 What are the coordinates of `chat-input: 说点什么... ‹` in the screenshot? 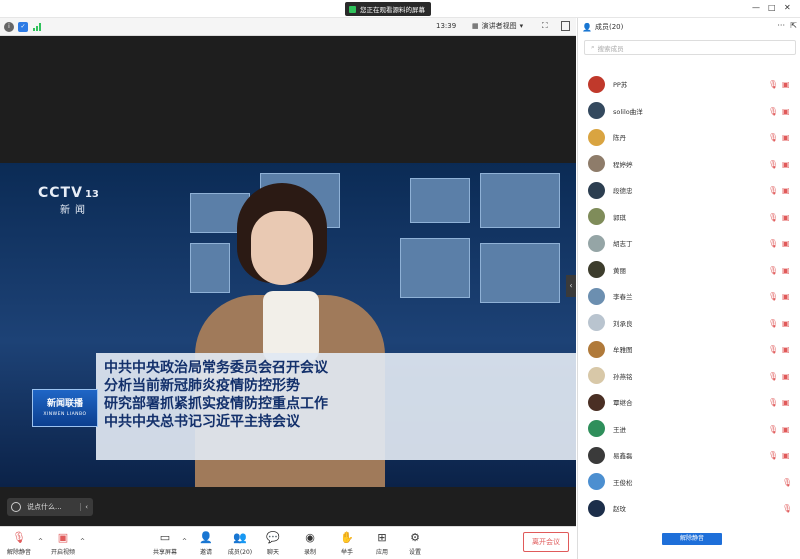 It's located at (50, 507).